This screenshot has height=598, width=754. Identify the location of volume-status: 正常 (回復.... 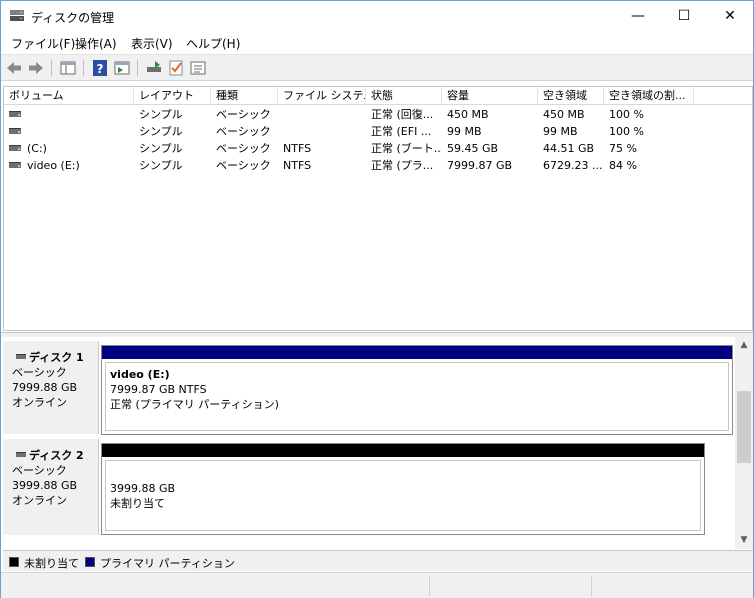
(402, 114).